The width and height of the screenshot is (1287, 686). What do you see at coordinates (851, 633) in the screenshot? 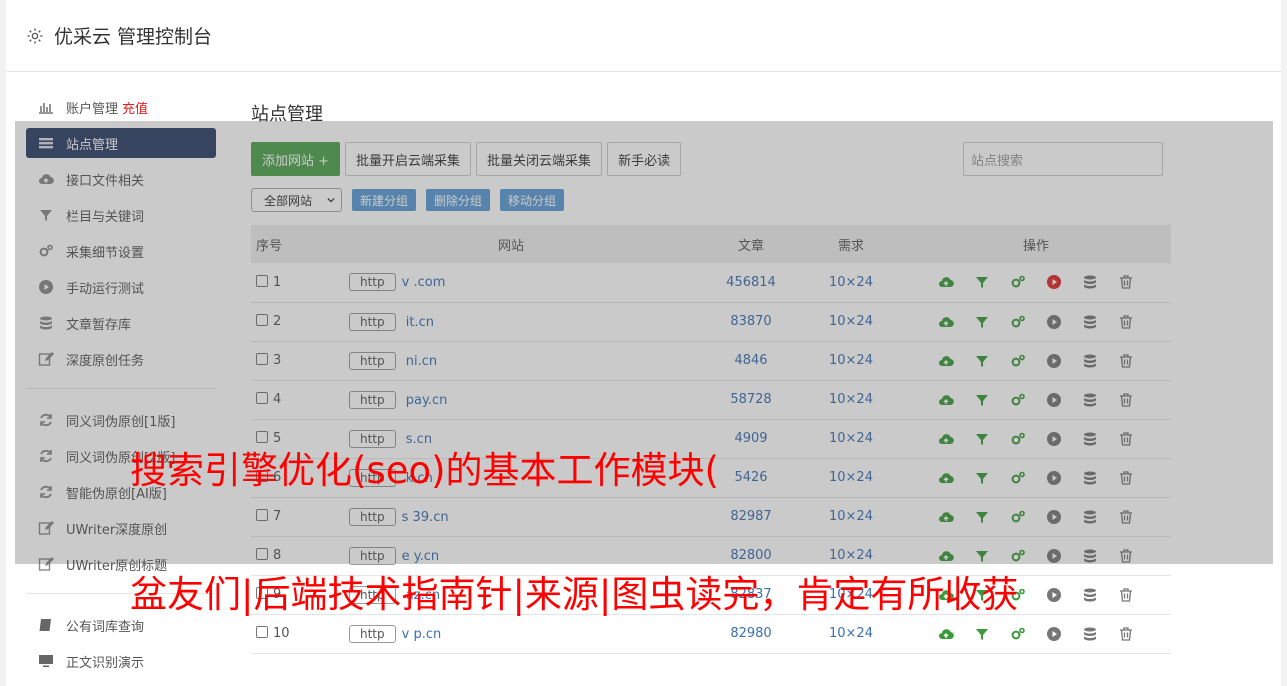
I see `demand-value: 10×24` at bounding box center [851, 633].